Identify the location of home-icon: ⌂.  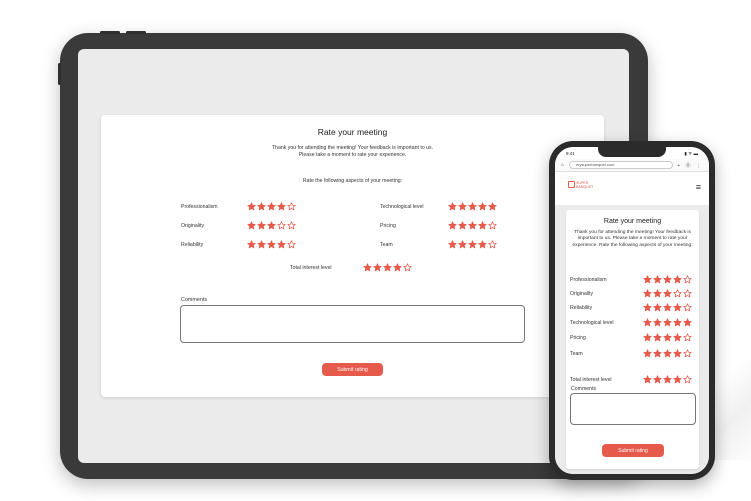
(562, 165).